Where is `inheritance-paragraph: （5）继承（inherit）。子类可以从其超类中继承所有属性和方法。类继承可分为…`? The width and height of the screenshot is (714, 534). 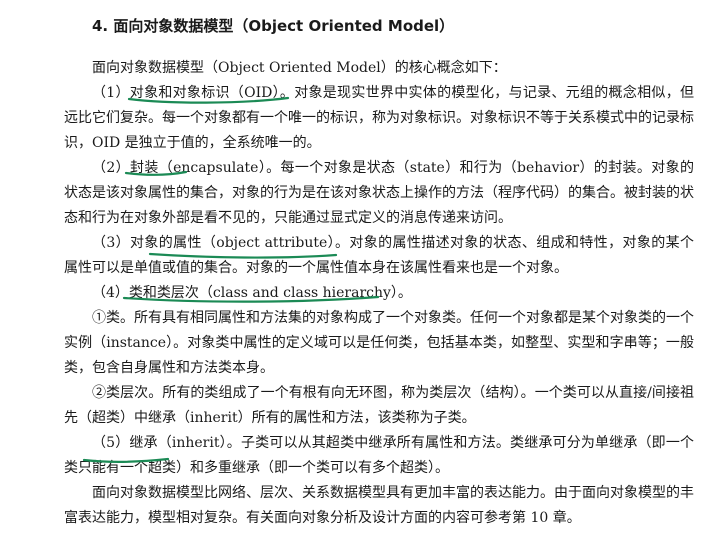 inheritance-paragraph: （5）继承（inherit）。子类可以从其超类中继承所有属性和方法。类继承可分为… is located at coordinates (379, 456).